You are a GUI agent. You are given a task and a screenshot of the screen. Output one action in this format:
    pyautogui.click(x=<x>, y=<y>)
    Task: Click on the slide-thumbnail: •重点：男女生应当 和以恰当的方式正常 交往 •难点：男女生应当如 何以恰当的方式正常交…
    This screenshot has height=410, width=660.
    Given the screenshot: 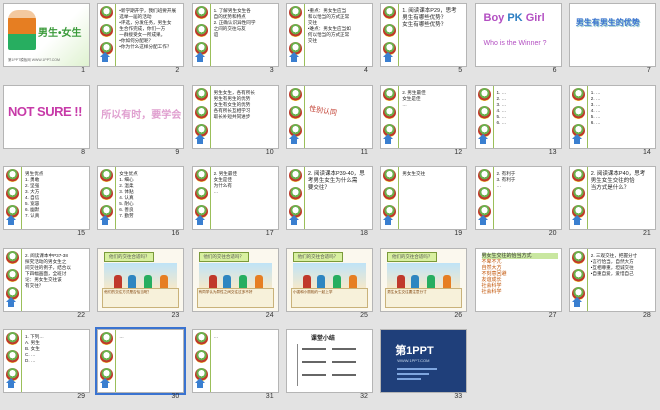 What is the action you would take?
    pyautogui.click(x=328, y=38)
    